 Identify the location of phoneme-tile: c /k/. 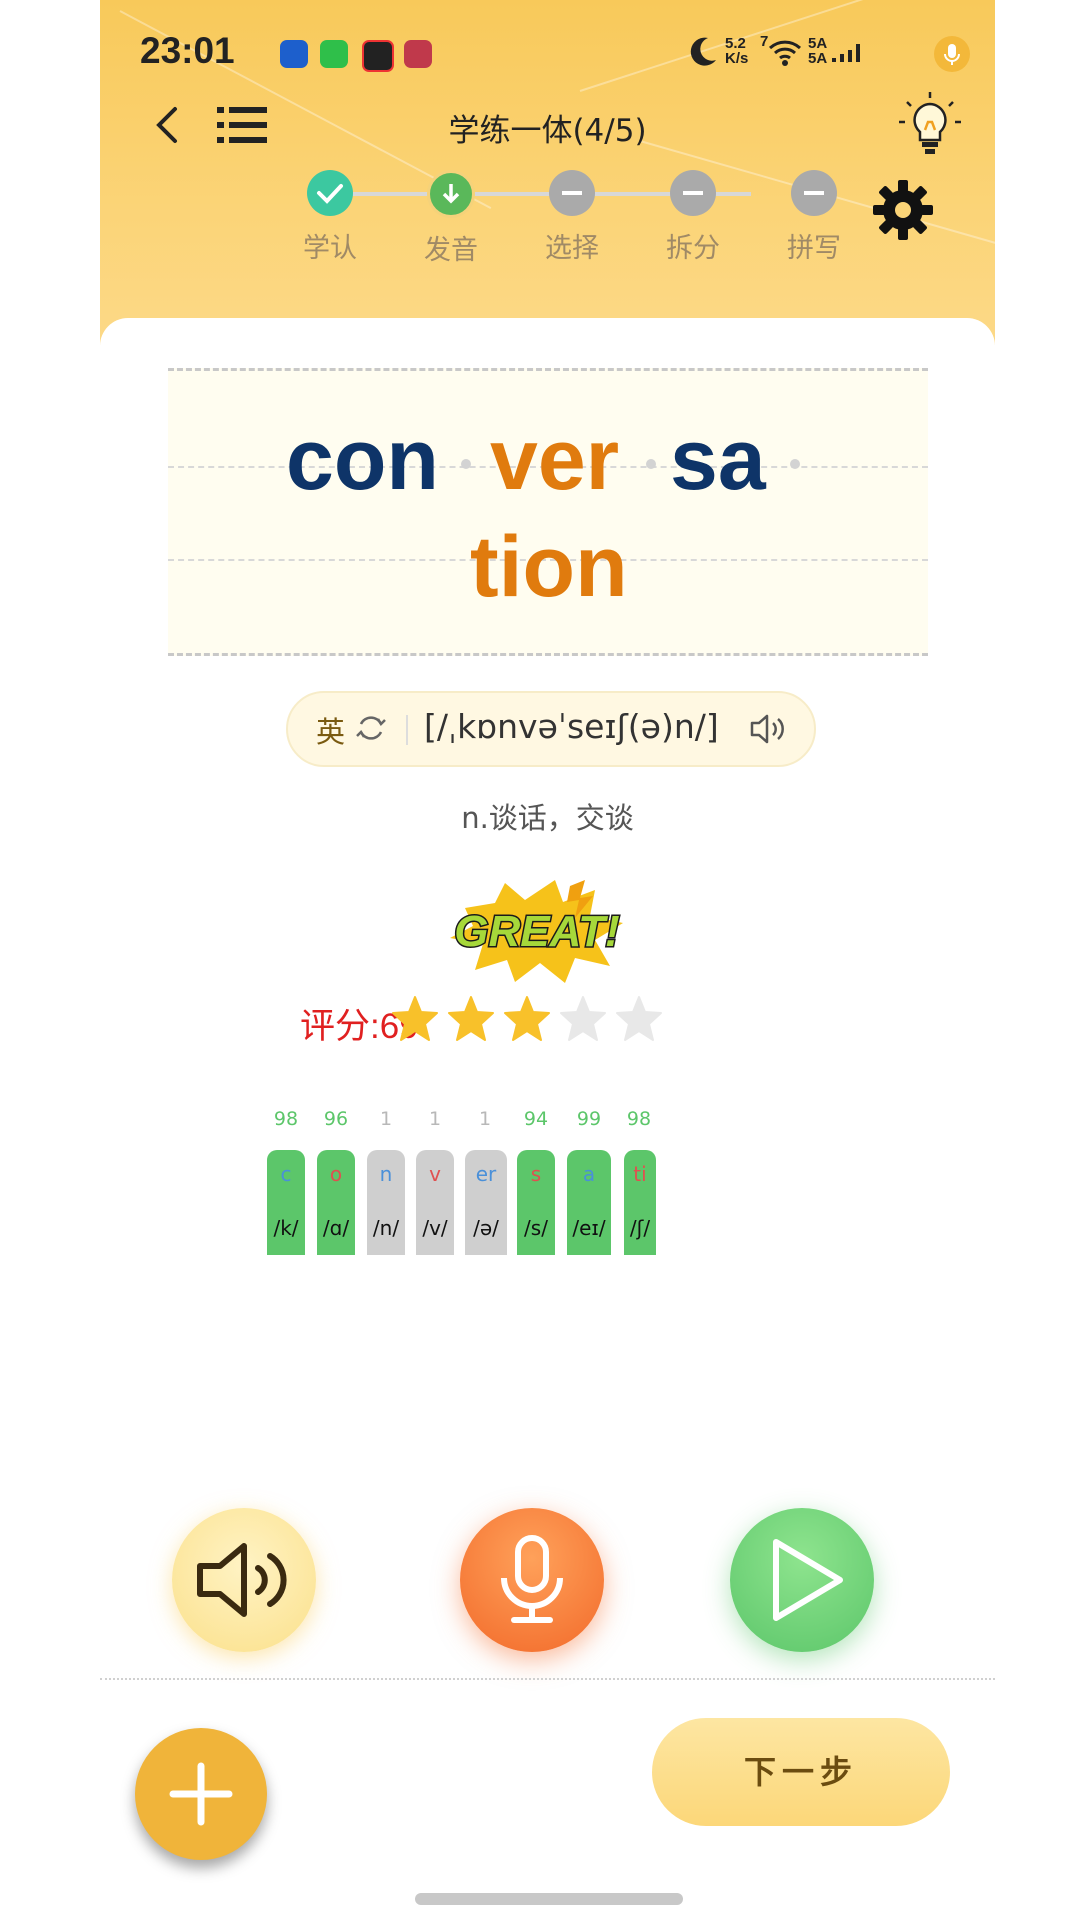
(286, 1202).